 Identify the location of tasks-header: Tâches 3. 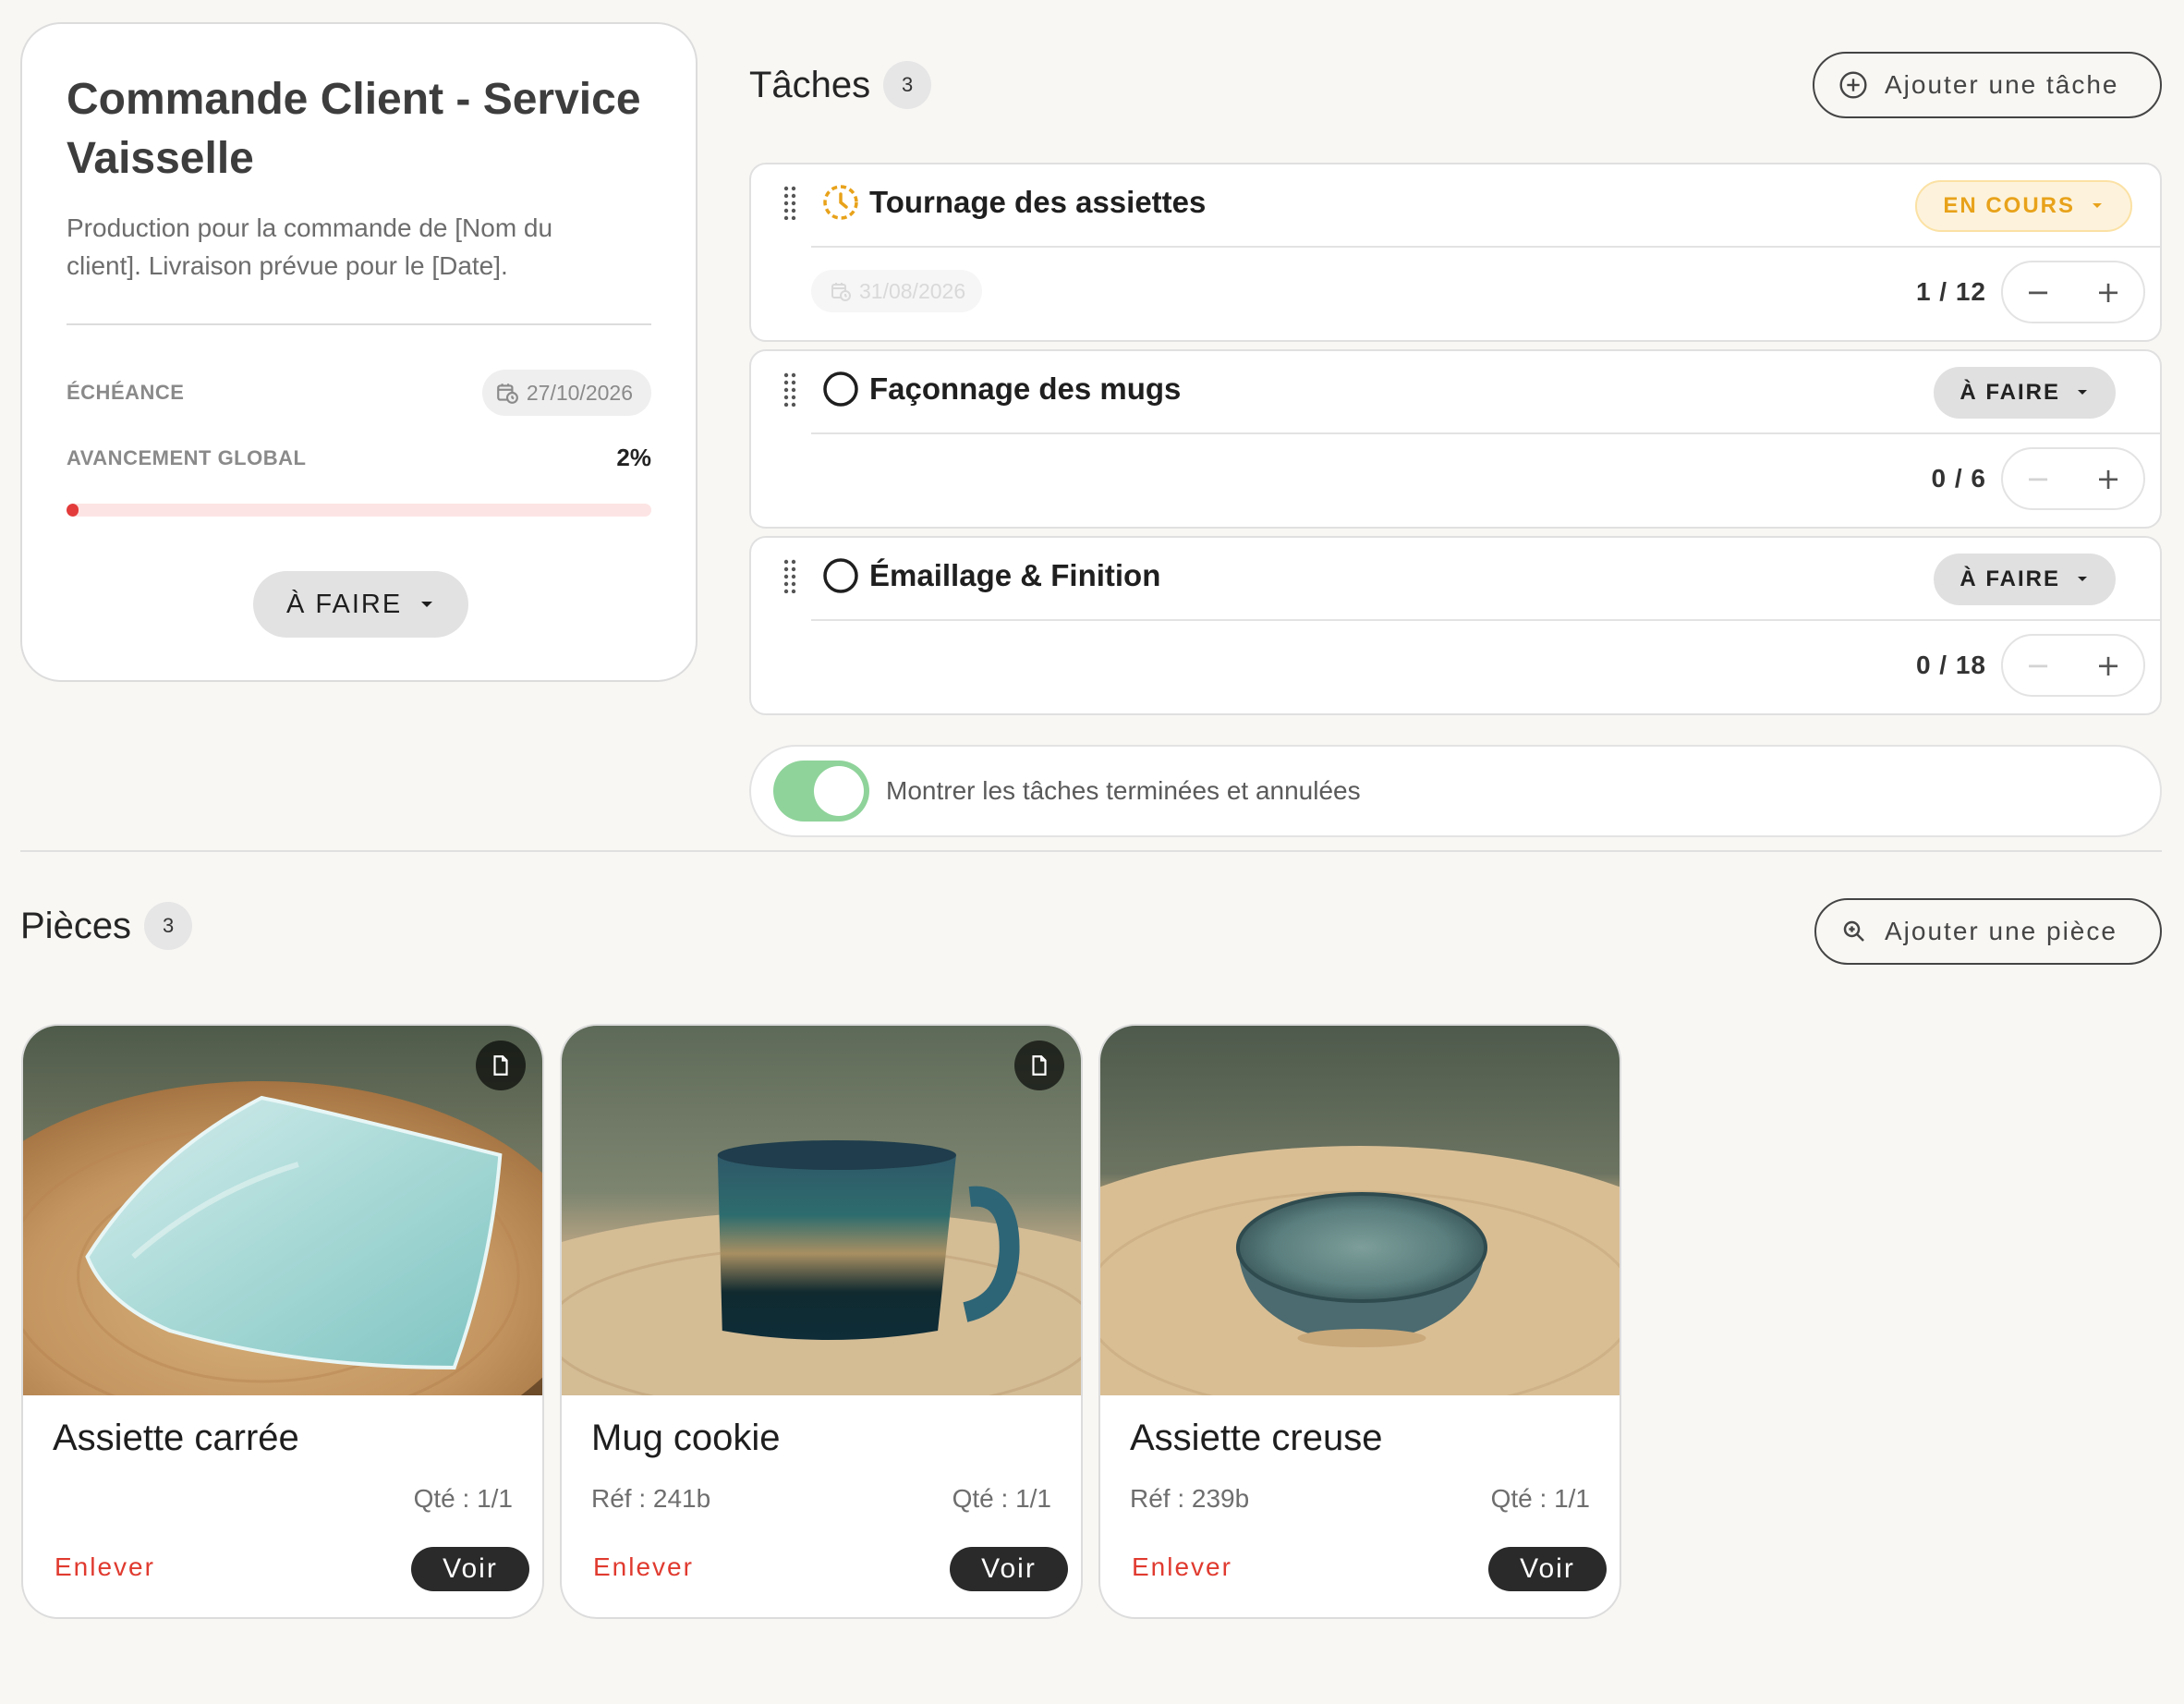
(840, 85).